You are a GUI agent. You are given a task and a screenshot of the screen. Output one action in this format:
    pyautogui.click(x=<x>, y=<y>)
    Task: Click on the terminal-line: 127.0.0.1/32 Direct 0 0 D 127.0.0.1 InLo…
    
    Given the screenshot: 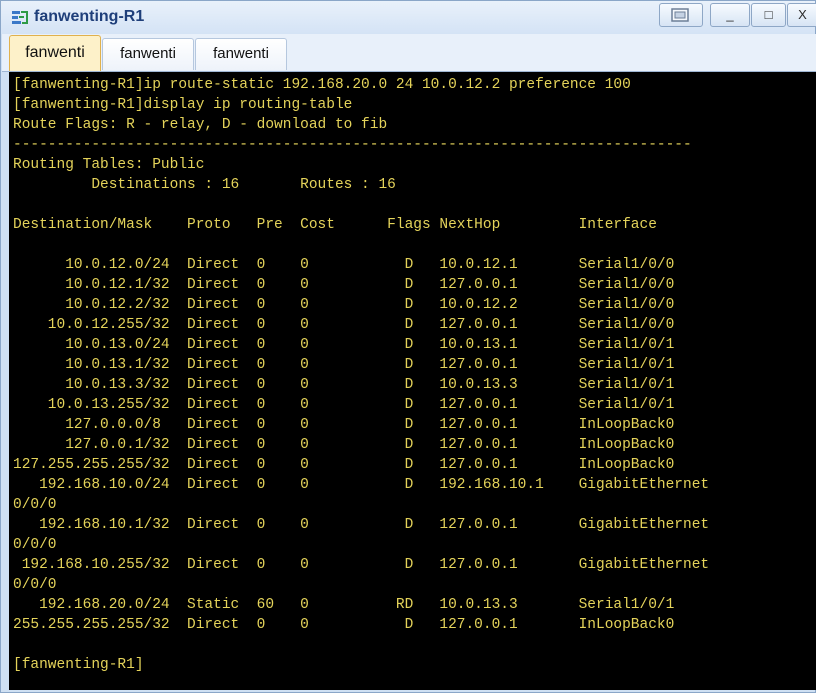 What is the action you would take?
    pyautogui.click(x=344, y=445)
    